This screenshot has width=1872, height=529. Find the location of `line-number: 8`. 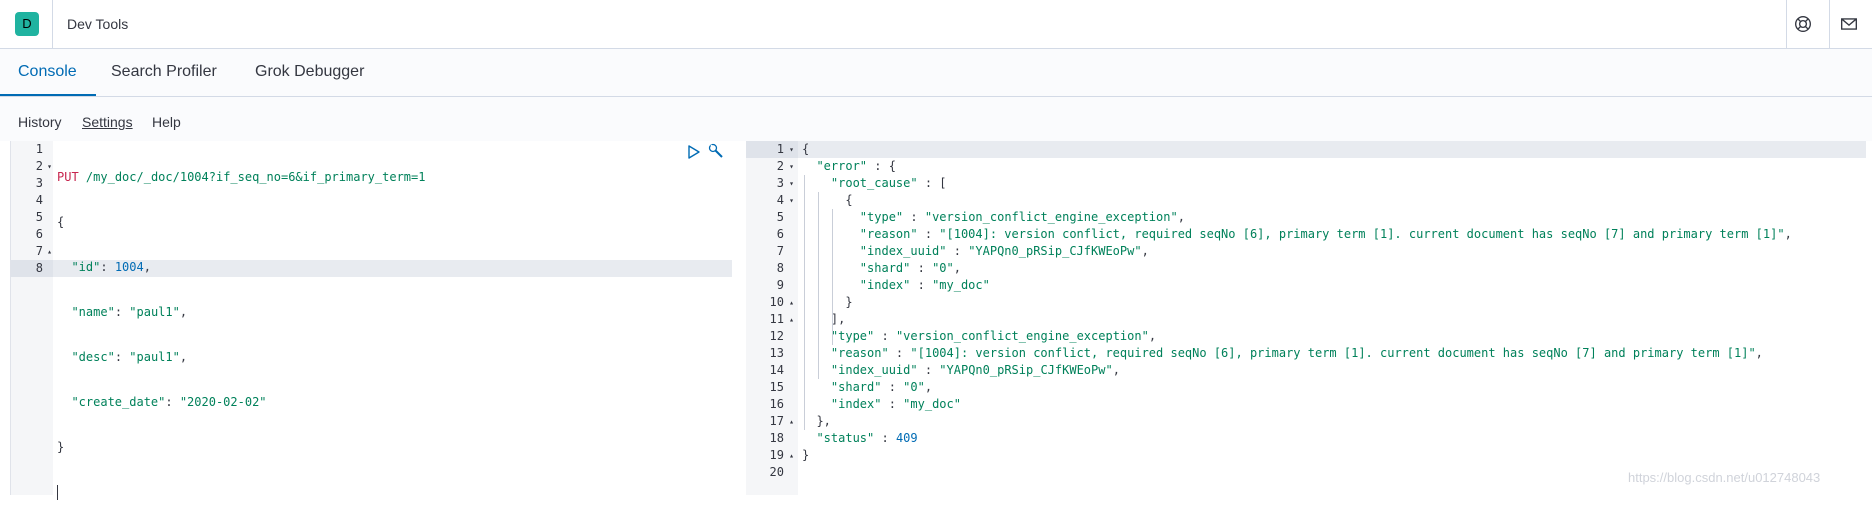

line-number: 8 is located at coordinates (32, 268).